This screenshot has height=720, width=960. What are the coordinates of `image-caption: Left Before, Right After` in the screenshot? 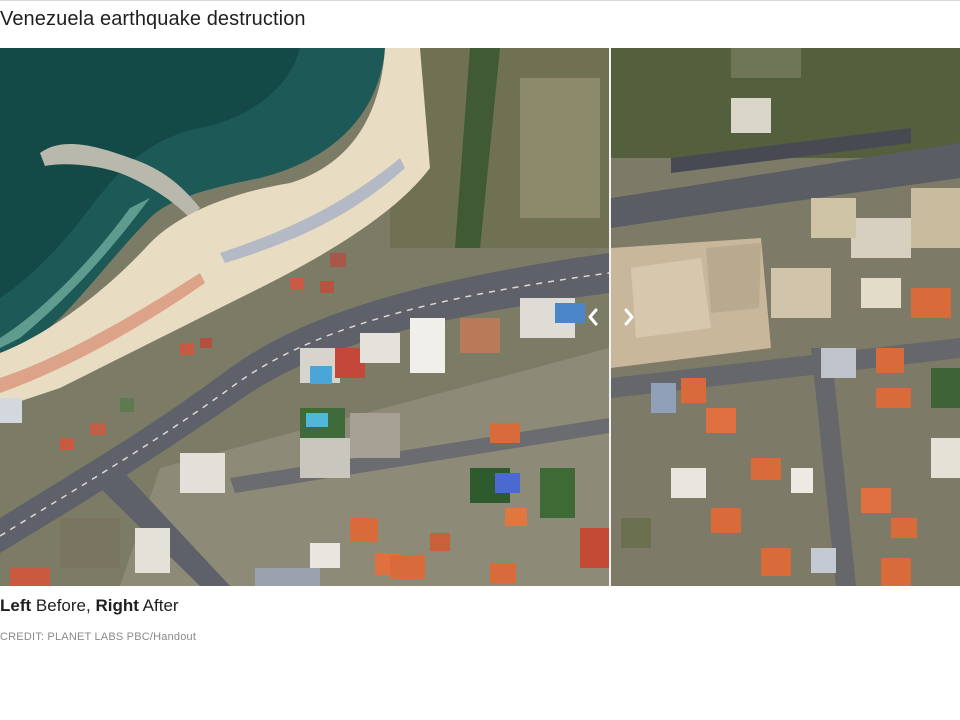 It's located at (89, 606).